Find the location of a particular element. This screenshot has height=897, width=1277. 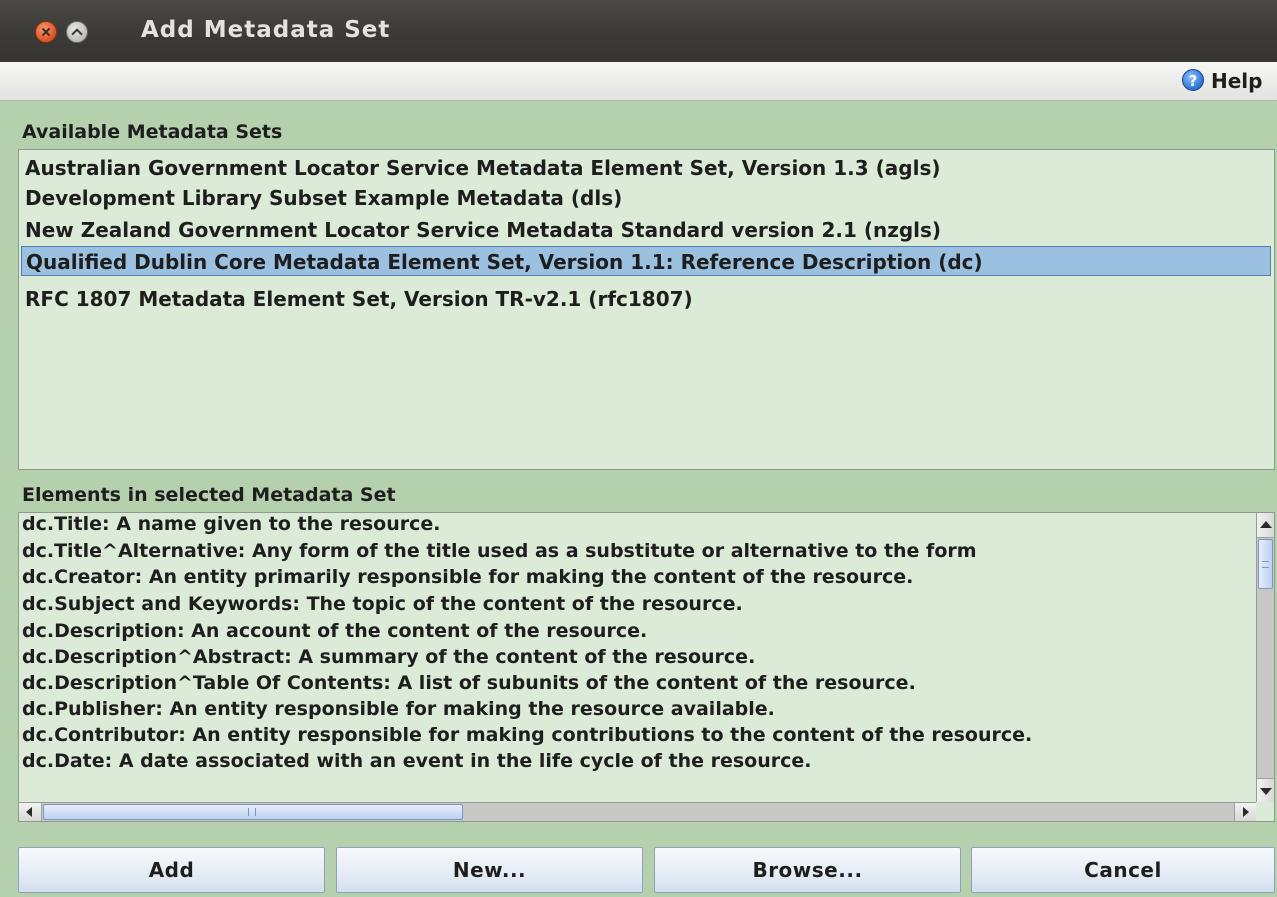

elements-label: Elements in selected Metadata Set is located at coordinates (209, 495).